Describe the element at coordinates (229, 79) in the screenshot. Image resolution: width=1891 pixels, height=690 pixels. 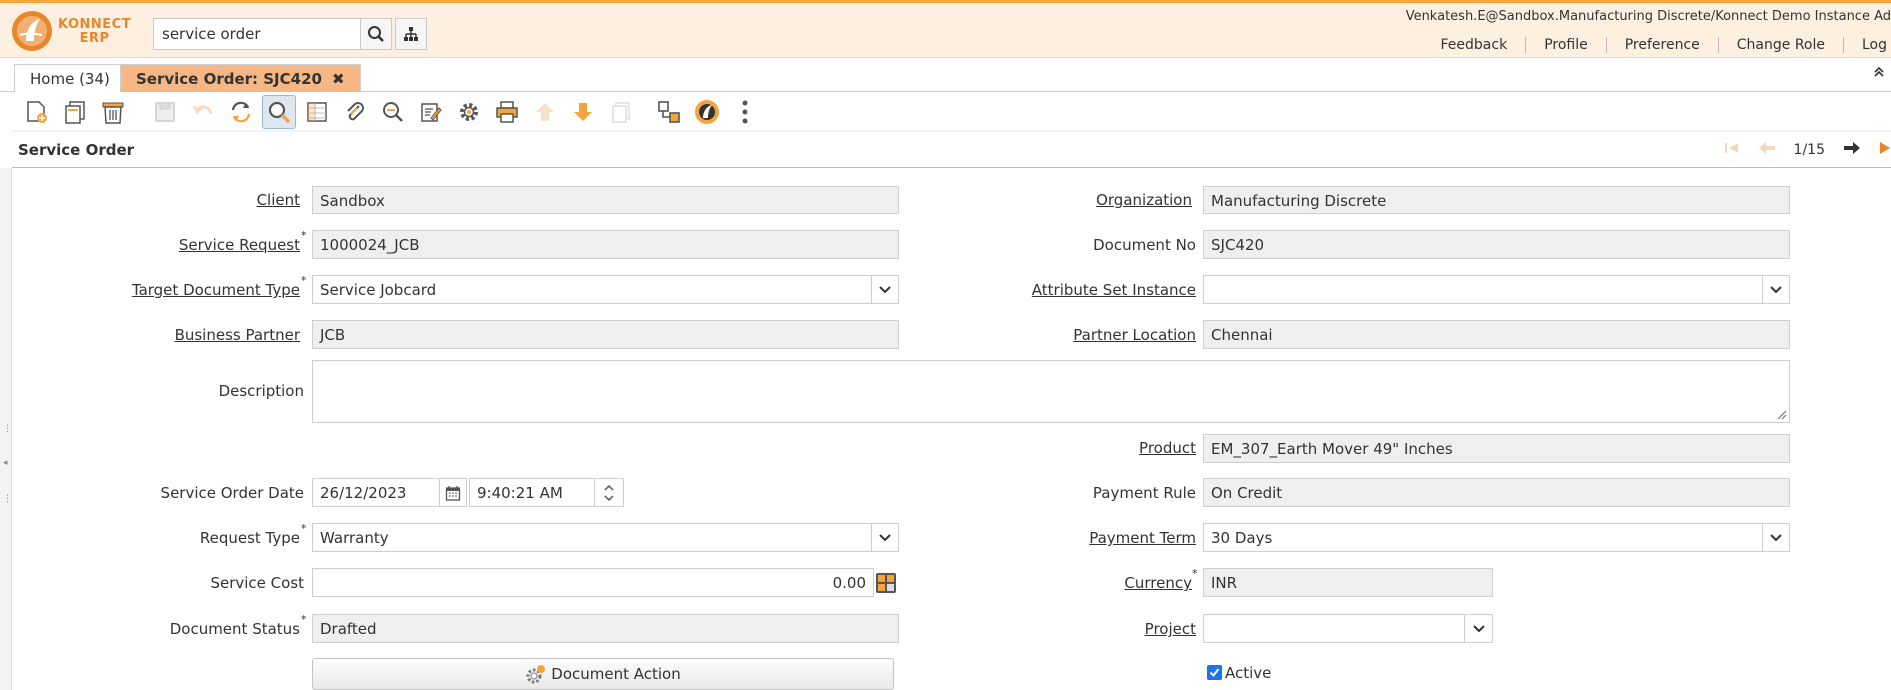
I see `tab-service-order-label: Service Order: SJC420` at that location.